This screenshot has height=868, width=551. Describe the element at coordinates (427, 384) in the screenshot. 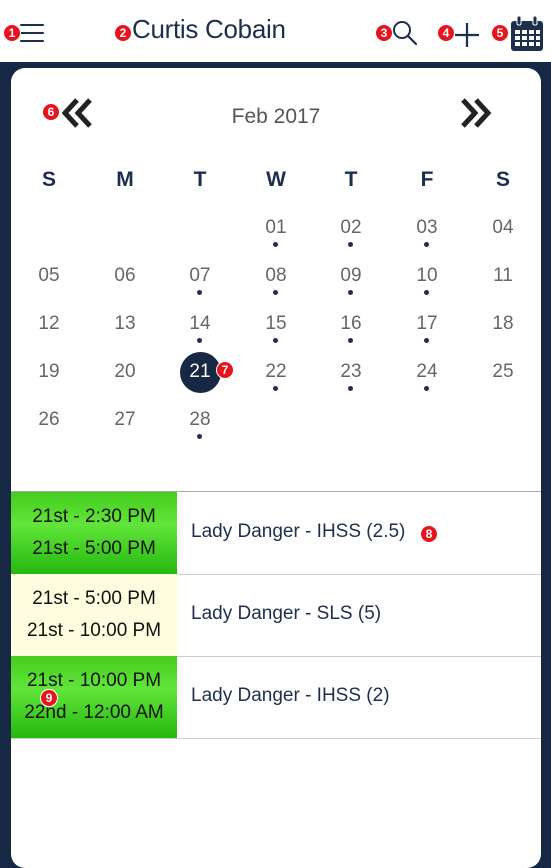

I see `calendar-day: 24` at that location.